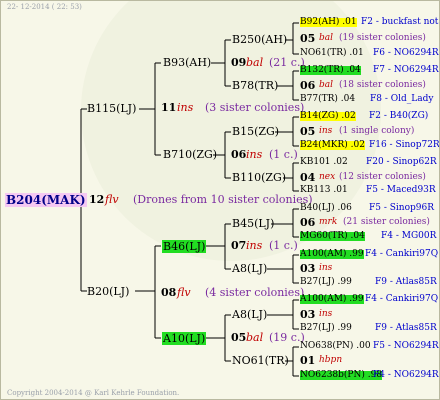 The image size is (440, 400). Describe the element at coordinates (341, 375) in the screenshot. I see `leaf-bot-queen: NO6238b(PN) .98` at that location.